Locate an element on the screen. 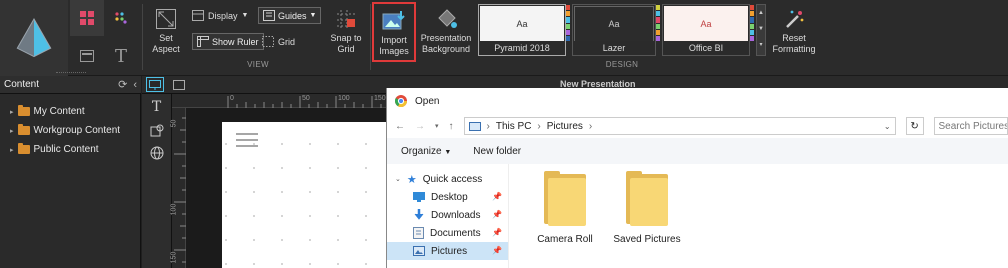  address-dropdown-icon: ⌄ is located at coordinates (887, 126).